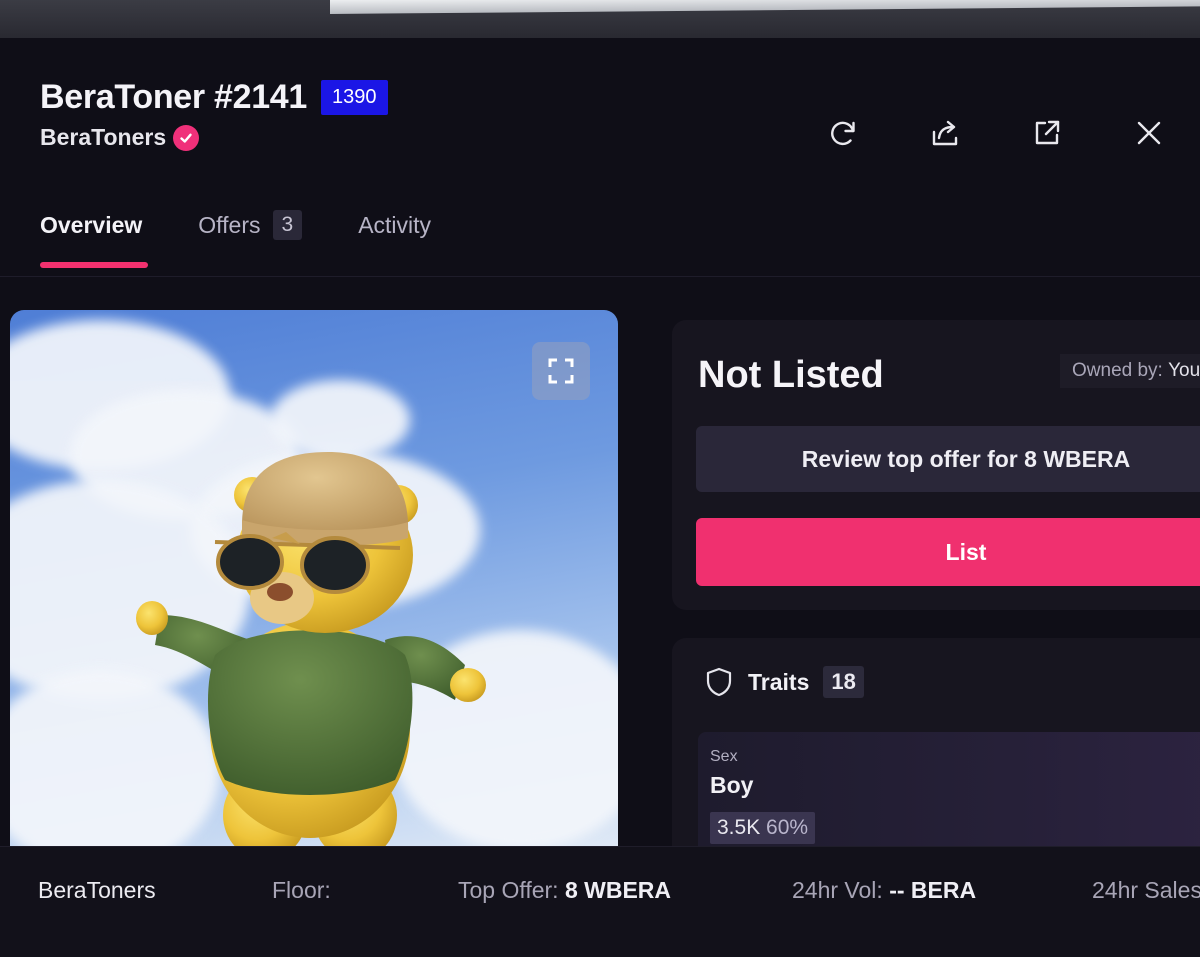 This screenshot has width=1200, height=957. Describe the element at coordinates (186, 137) in the screenshot. I see `verified-badge-icon` at that location.